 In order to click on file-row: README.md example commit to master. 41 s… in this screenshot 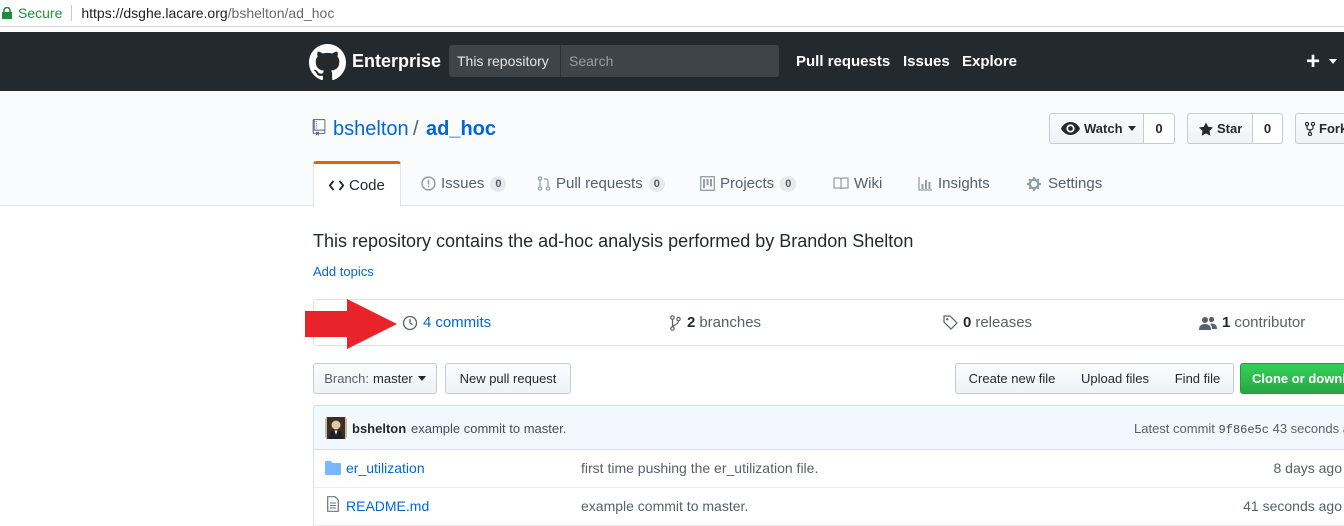, I will do `click(828, 507)`.